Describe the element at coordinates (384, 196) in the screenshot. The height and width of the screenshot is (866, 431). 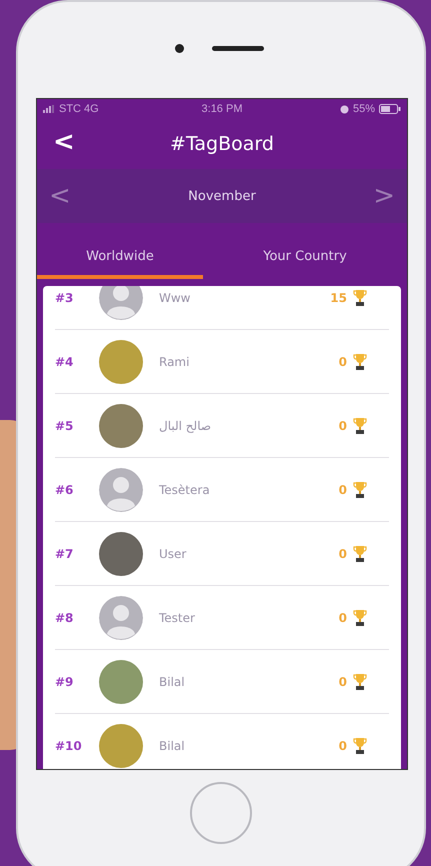
I see `next-month-button: >` at that location.